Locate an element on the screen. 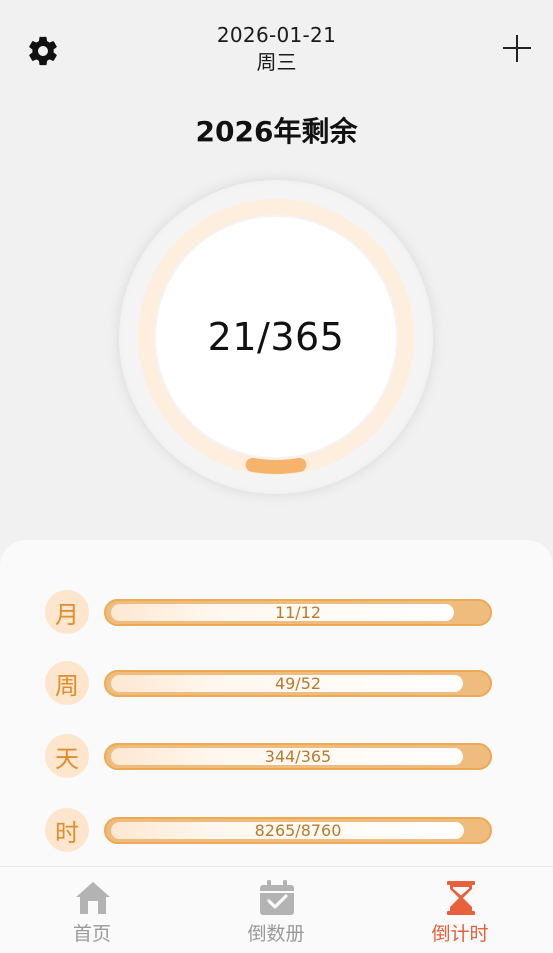  date-display: 2026-01-21 周三 is located at coordinates (276, 49).